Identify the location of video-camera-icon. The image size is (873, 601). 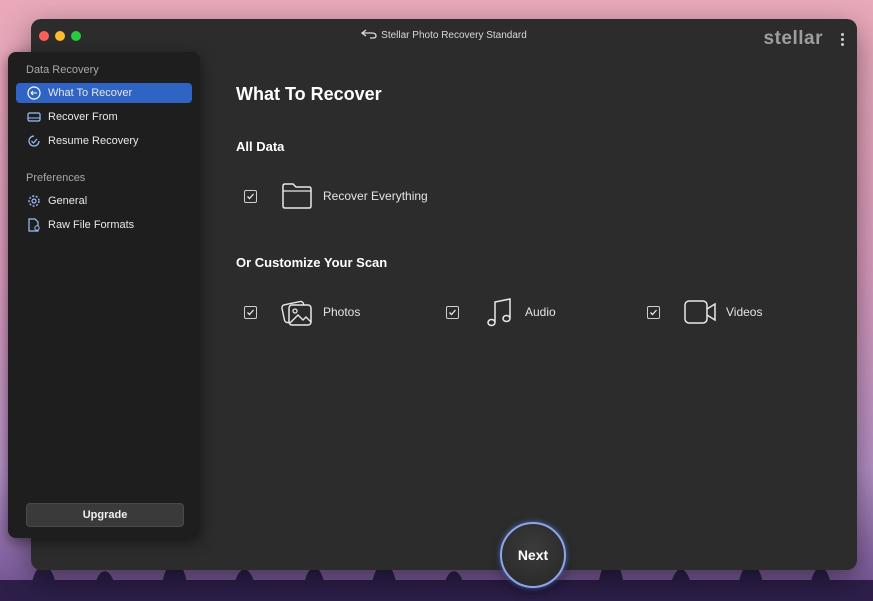
(700, 312).